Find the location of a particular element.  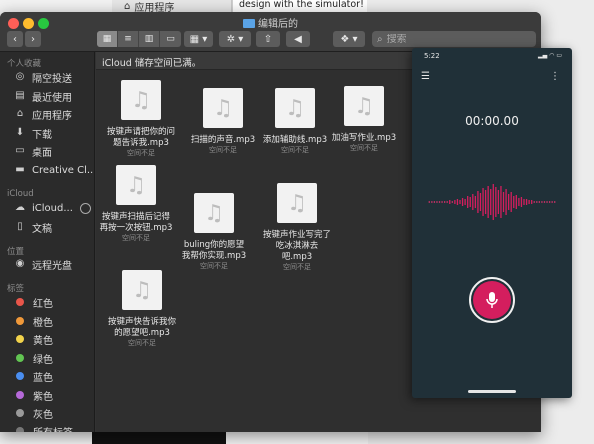

sidebar-item-documents: ▯ 文稿 is located at coordinates (47, 227).